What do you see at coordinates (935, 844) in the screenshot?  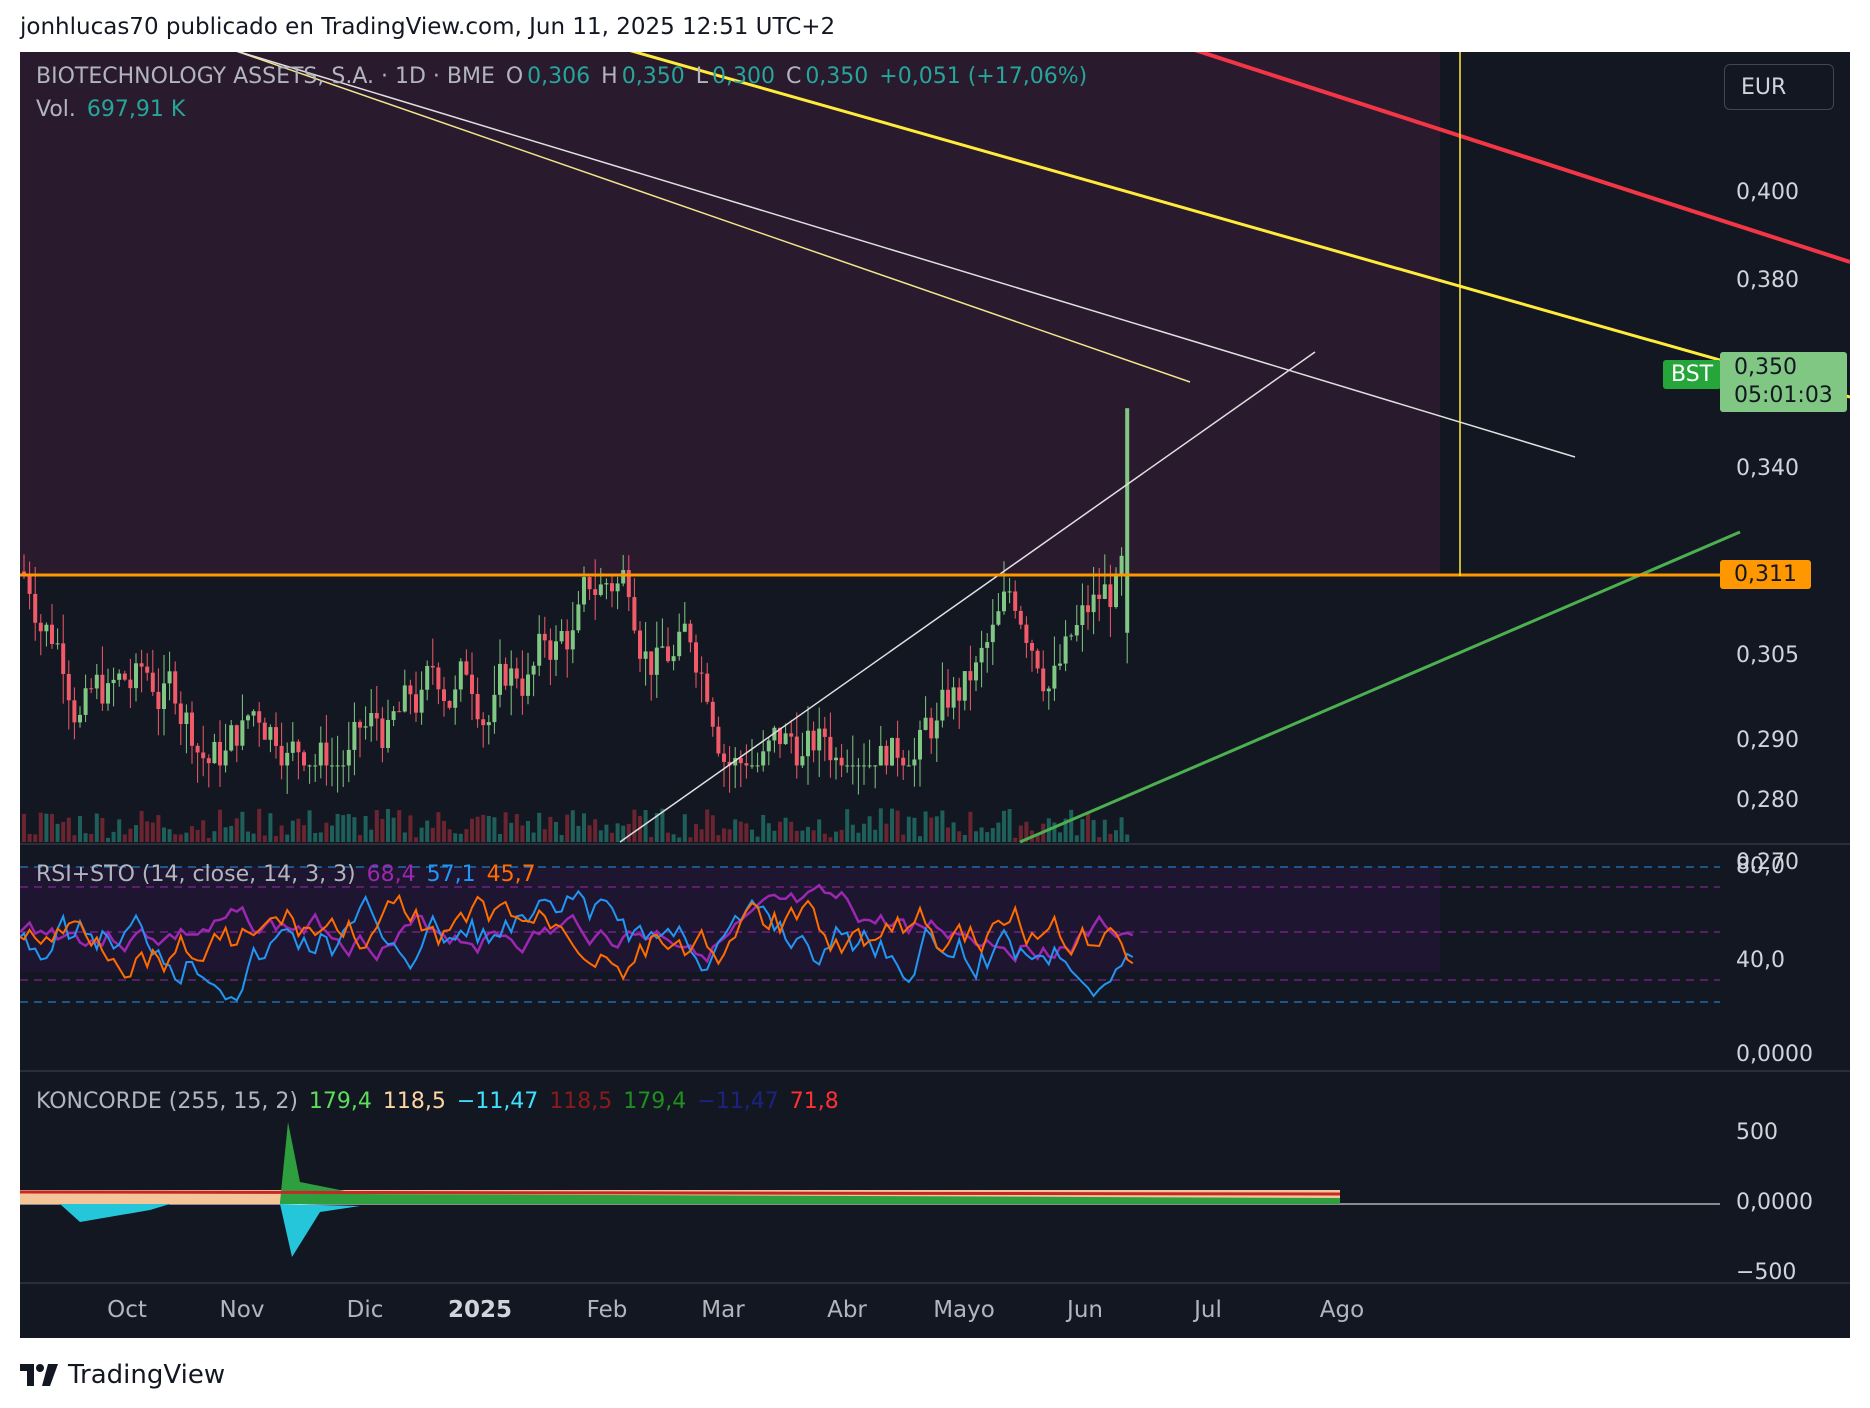 I see `pane-separator-rsi` at bounding box center [935, 844].